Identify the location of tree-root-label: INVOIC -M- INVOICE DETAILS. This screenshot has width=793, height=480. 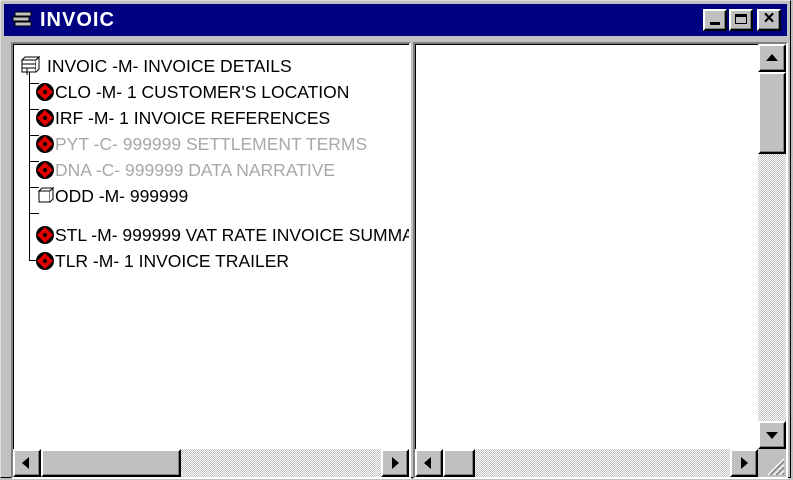
(169, 66).